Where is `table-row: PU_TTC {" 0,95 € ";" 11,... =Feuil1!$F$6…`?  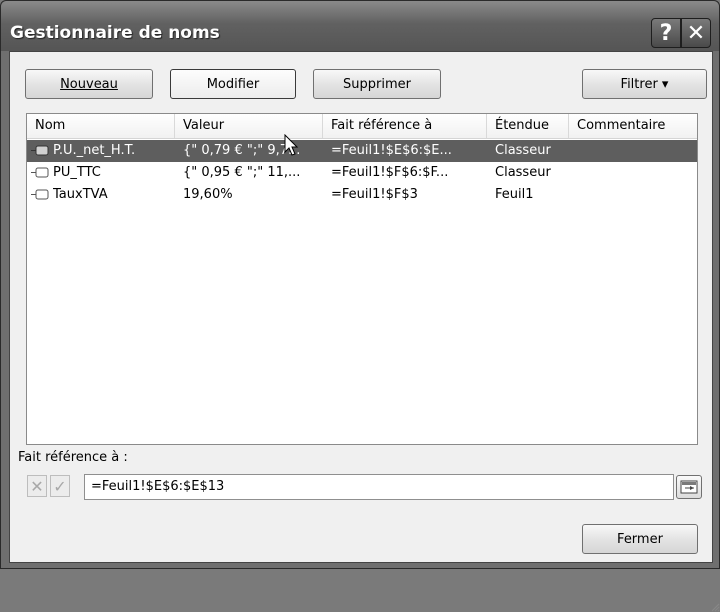
table-row: PU_TTC {" 0,95 € ";" 11,... =Feuil1!$F$6… is located at coordinates (362, 173).